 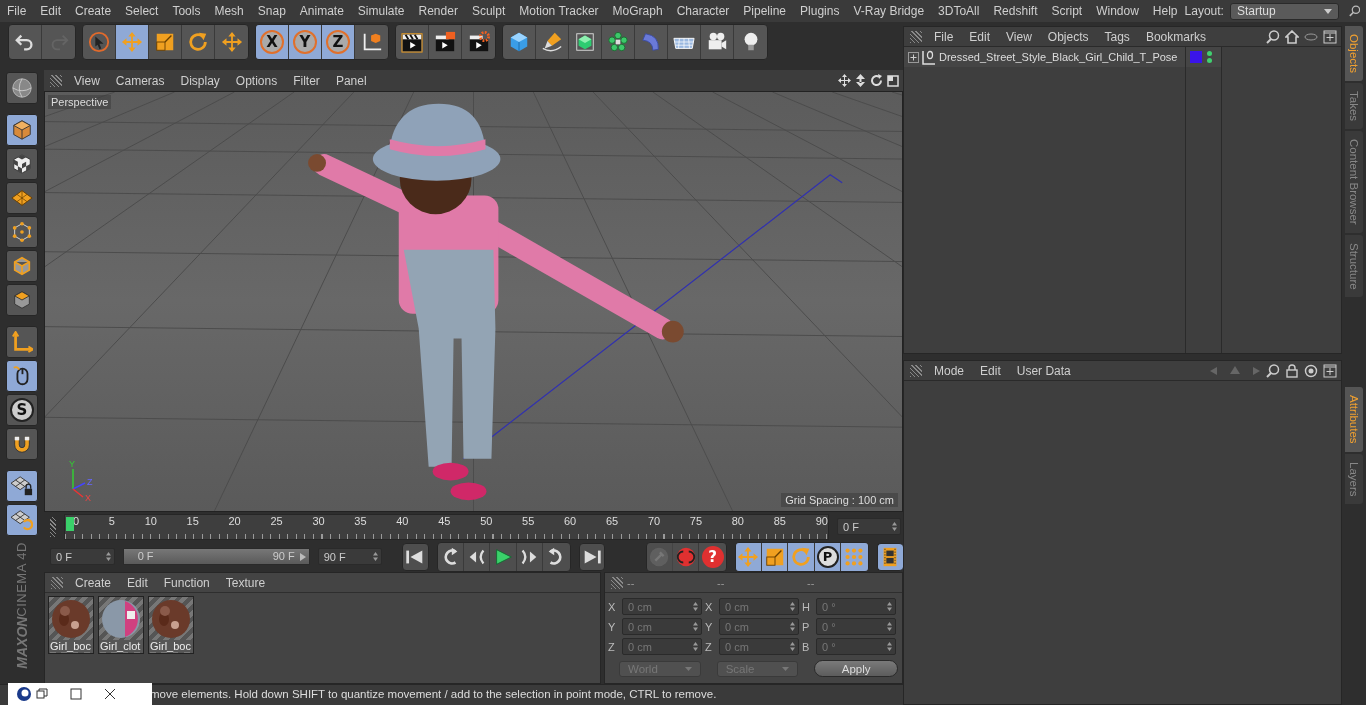 I want to click on app-logo-icon, so click(x=24, y=694).